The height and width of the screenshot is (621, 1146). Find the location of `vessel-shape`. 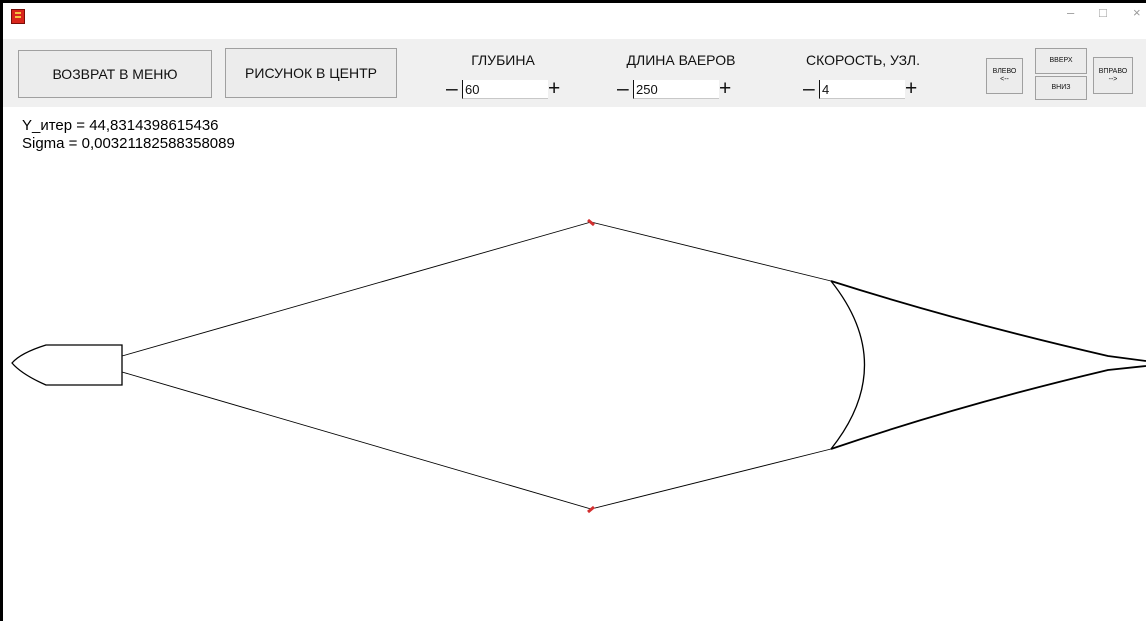

vessel-shape is located at coordinates (67, 365).